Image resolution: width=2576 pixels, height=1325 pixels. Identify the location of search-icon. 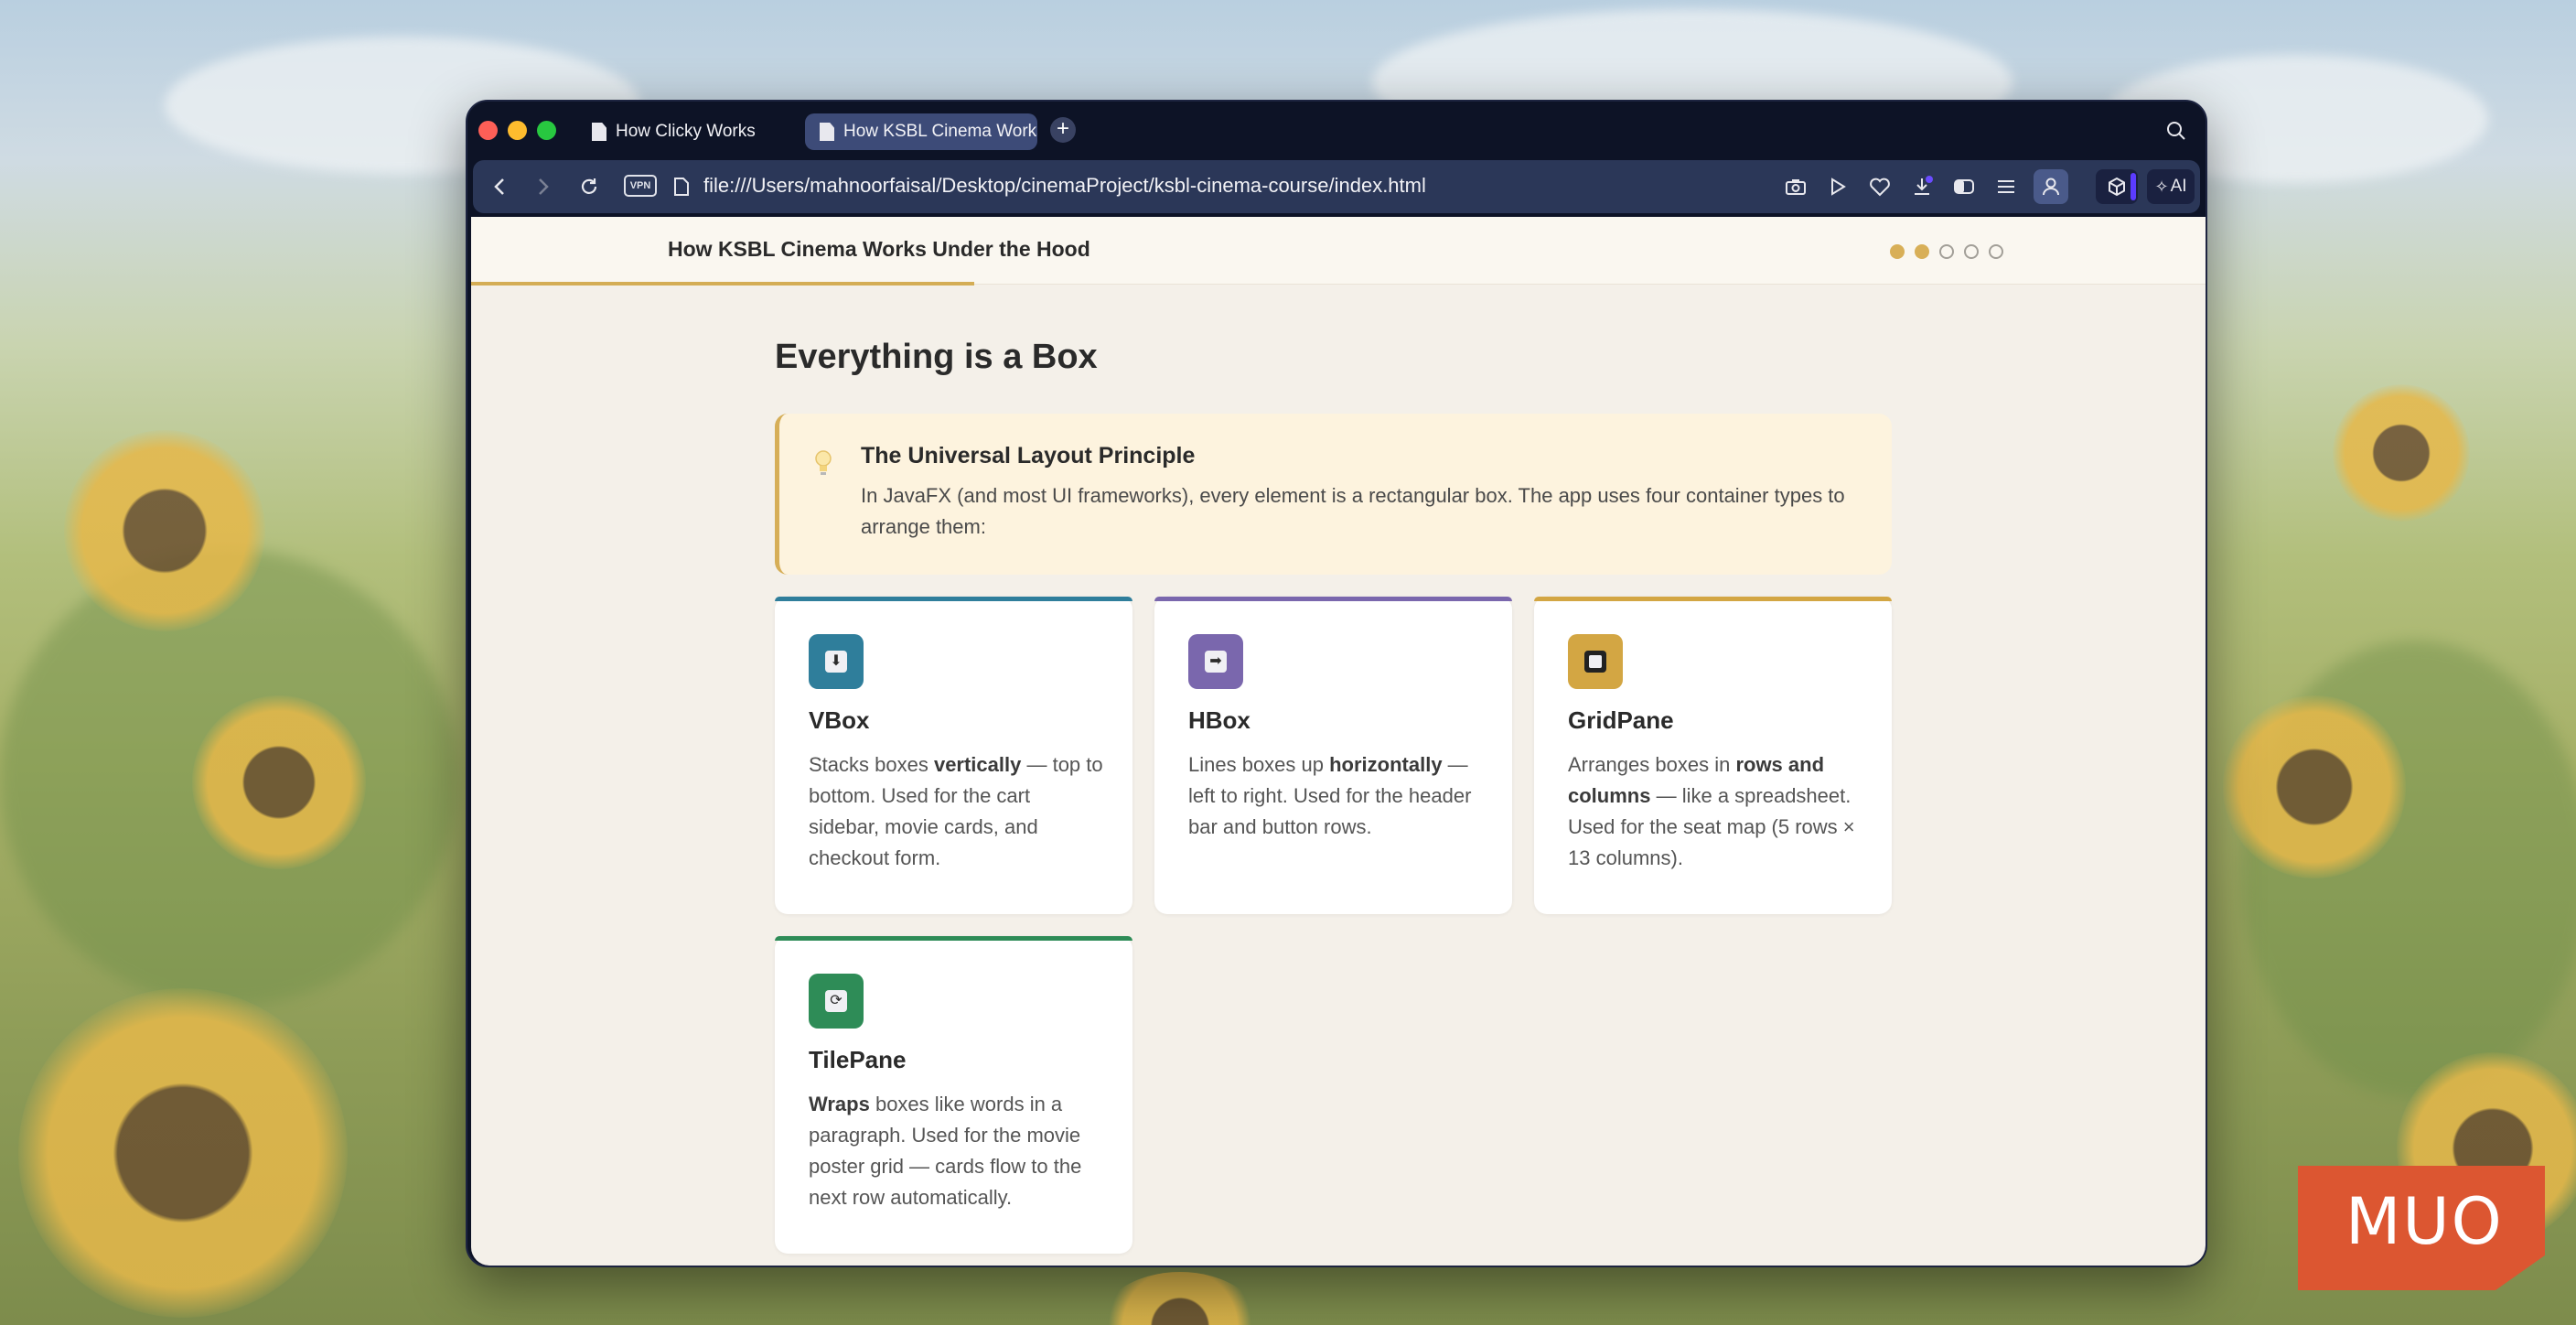
(2176, 131).